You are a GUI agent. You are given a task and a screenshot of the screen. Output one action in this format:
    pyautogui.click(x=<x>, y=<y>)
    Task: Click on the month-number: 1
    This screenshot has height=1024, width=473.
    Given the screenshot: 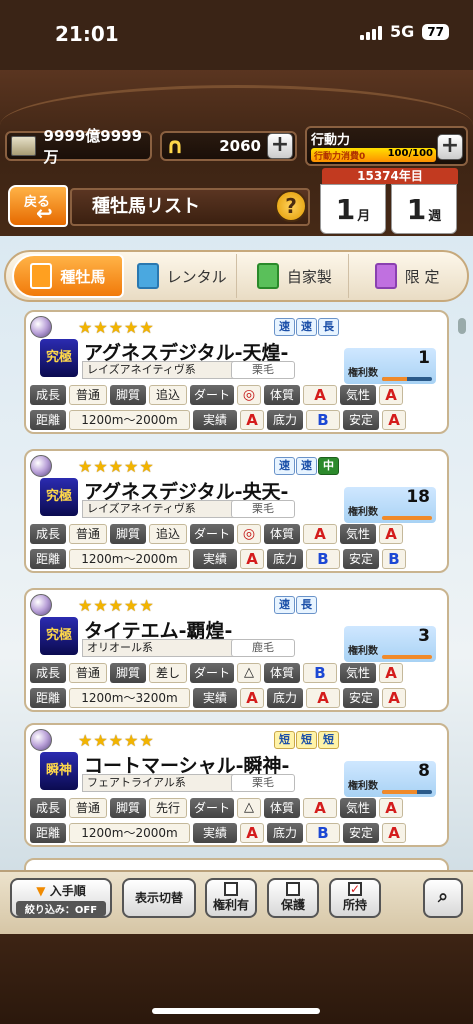 What is the action you would take?
    pyautogui.click(x=345, y=209)
    